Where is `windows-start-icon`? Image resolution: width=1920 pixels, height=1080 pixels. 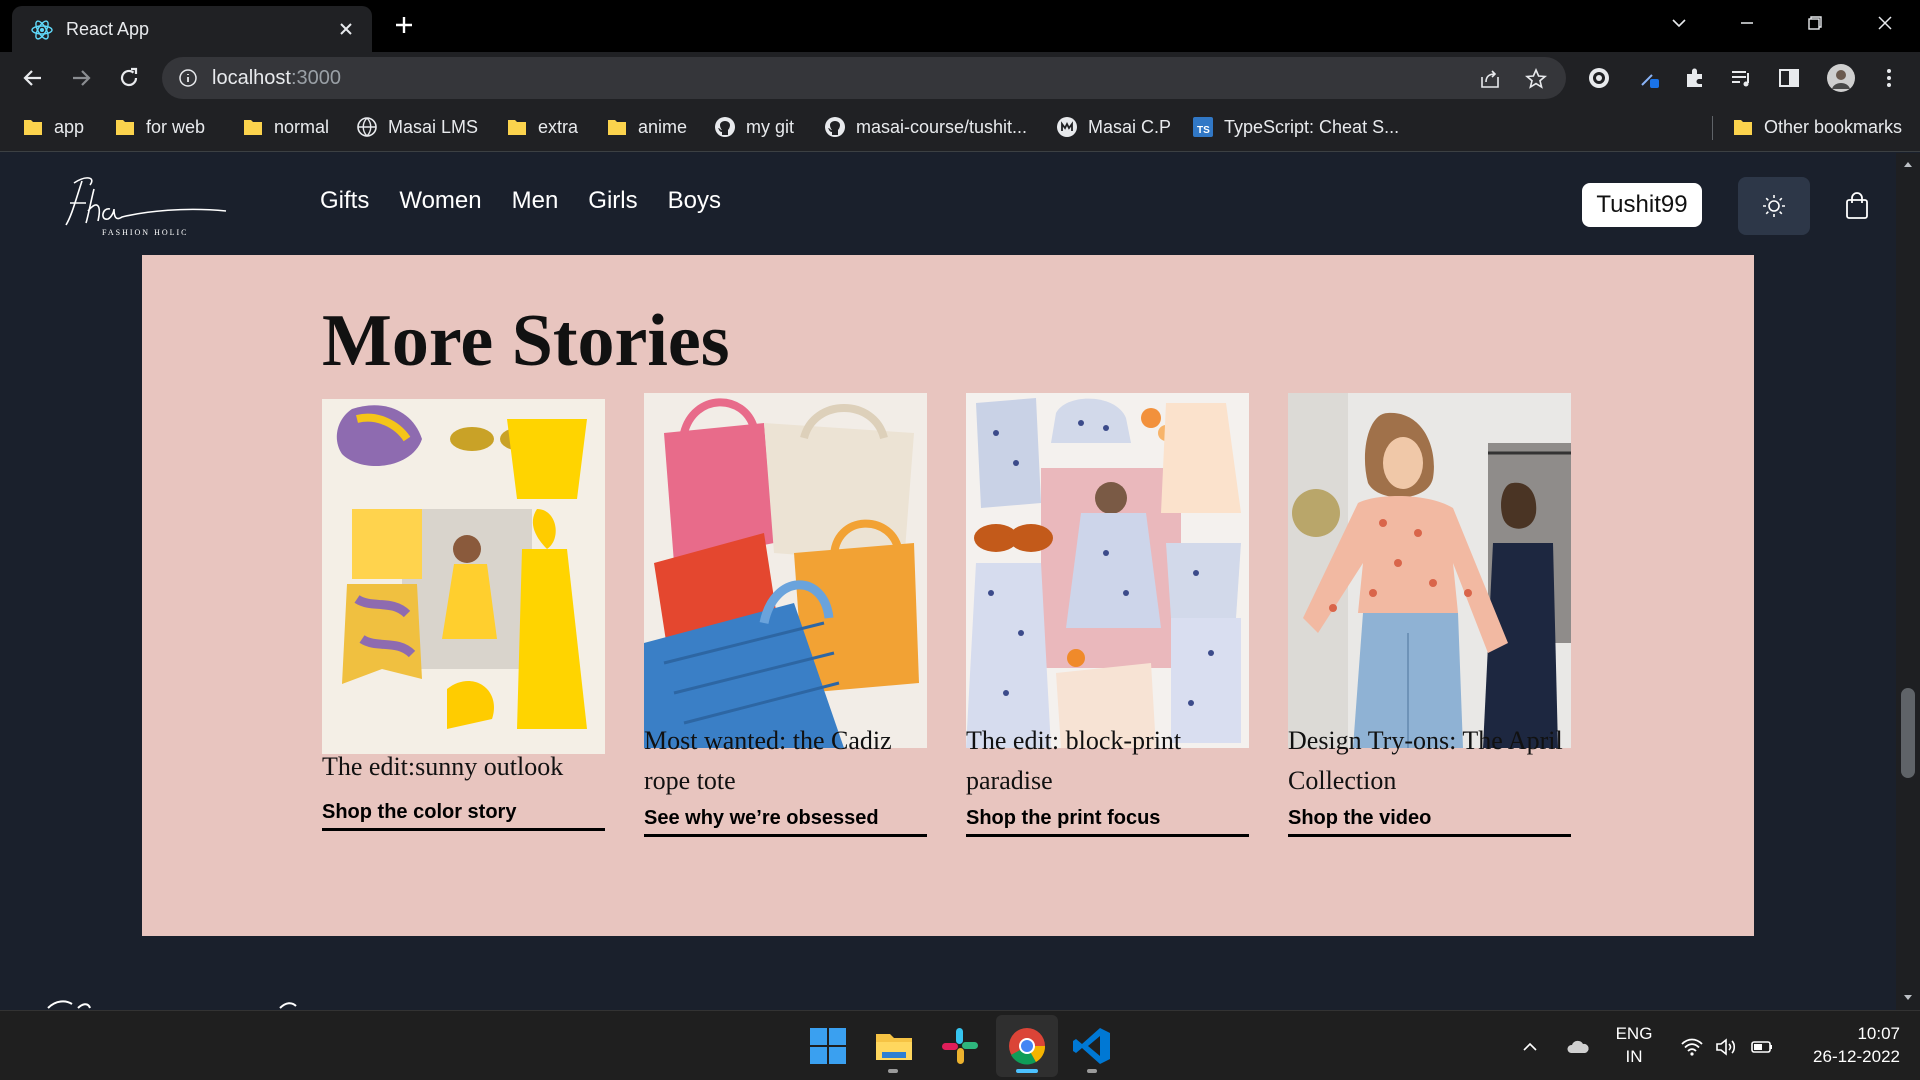 windows-start-icon is located at coordinates (828, 1046).